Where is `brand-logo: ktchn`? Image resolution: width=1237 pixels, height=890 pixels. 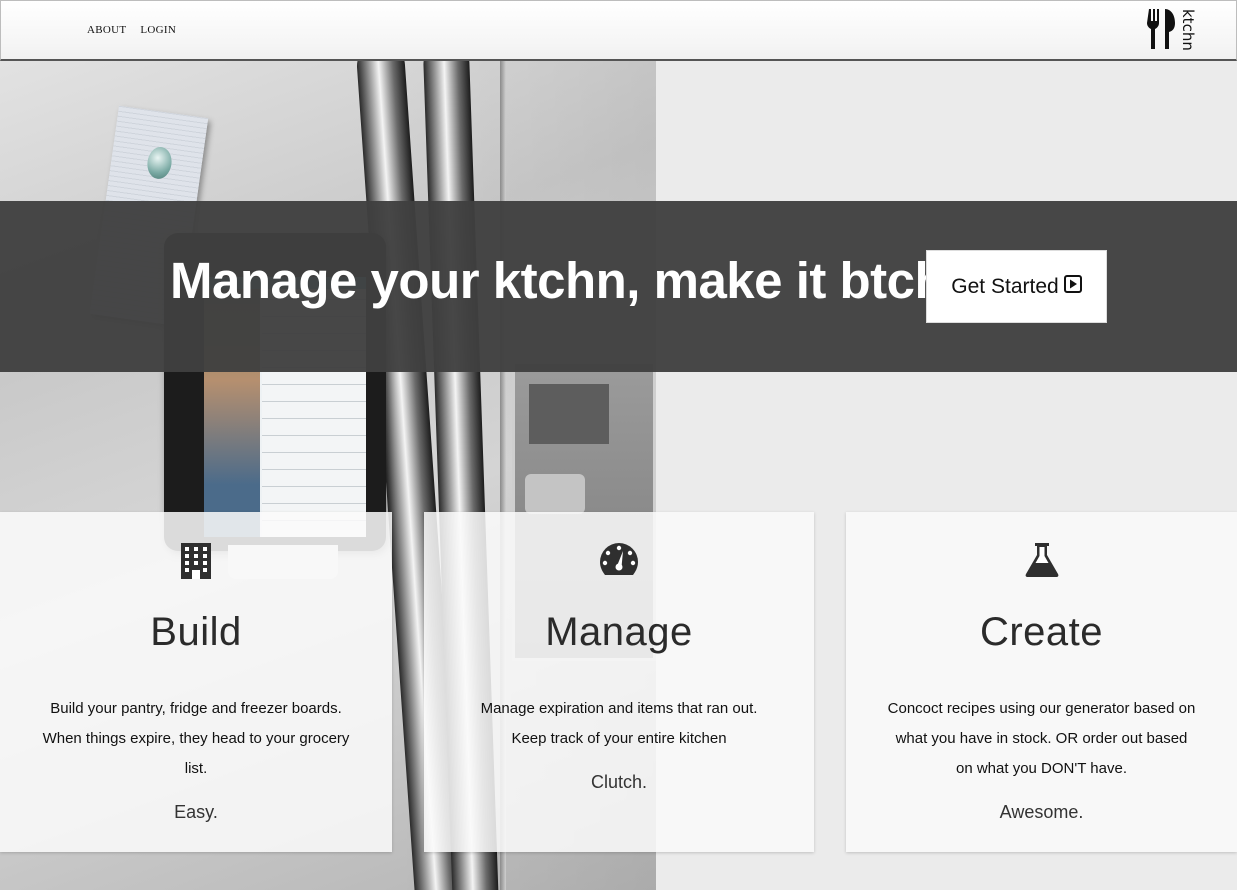 brand-logo: ktchn is located at coordinates (1172, 31).